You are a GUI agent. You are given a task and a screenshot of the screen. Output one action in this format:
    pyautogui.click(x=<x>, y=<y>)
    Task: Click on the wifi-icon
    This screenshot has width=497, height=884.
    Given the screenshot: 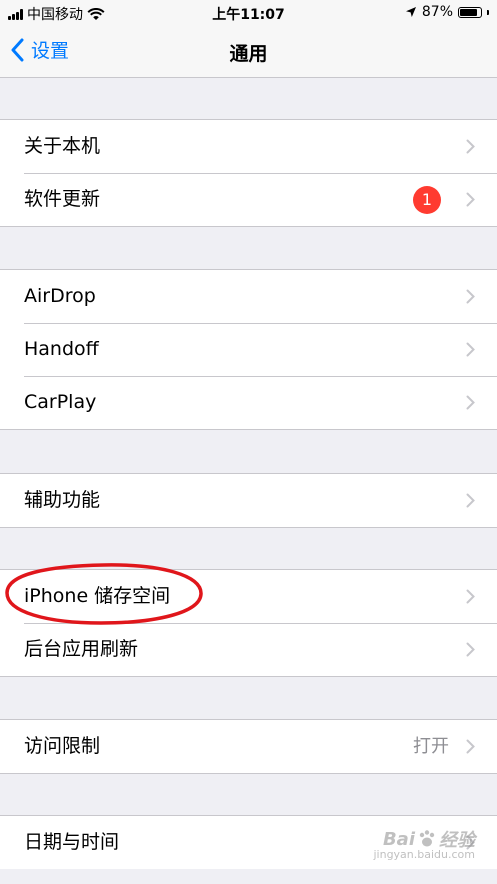 What is the action you would take?
    pyautogui.click(x=96, y=13)
    